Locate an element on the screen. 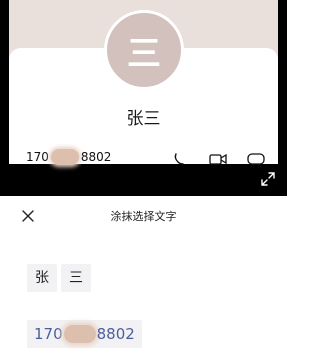 The width and height of the screenshot is (320, 360). phone-chip-row: 170 8802 is located at coordinates (84, 334).